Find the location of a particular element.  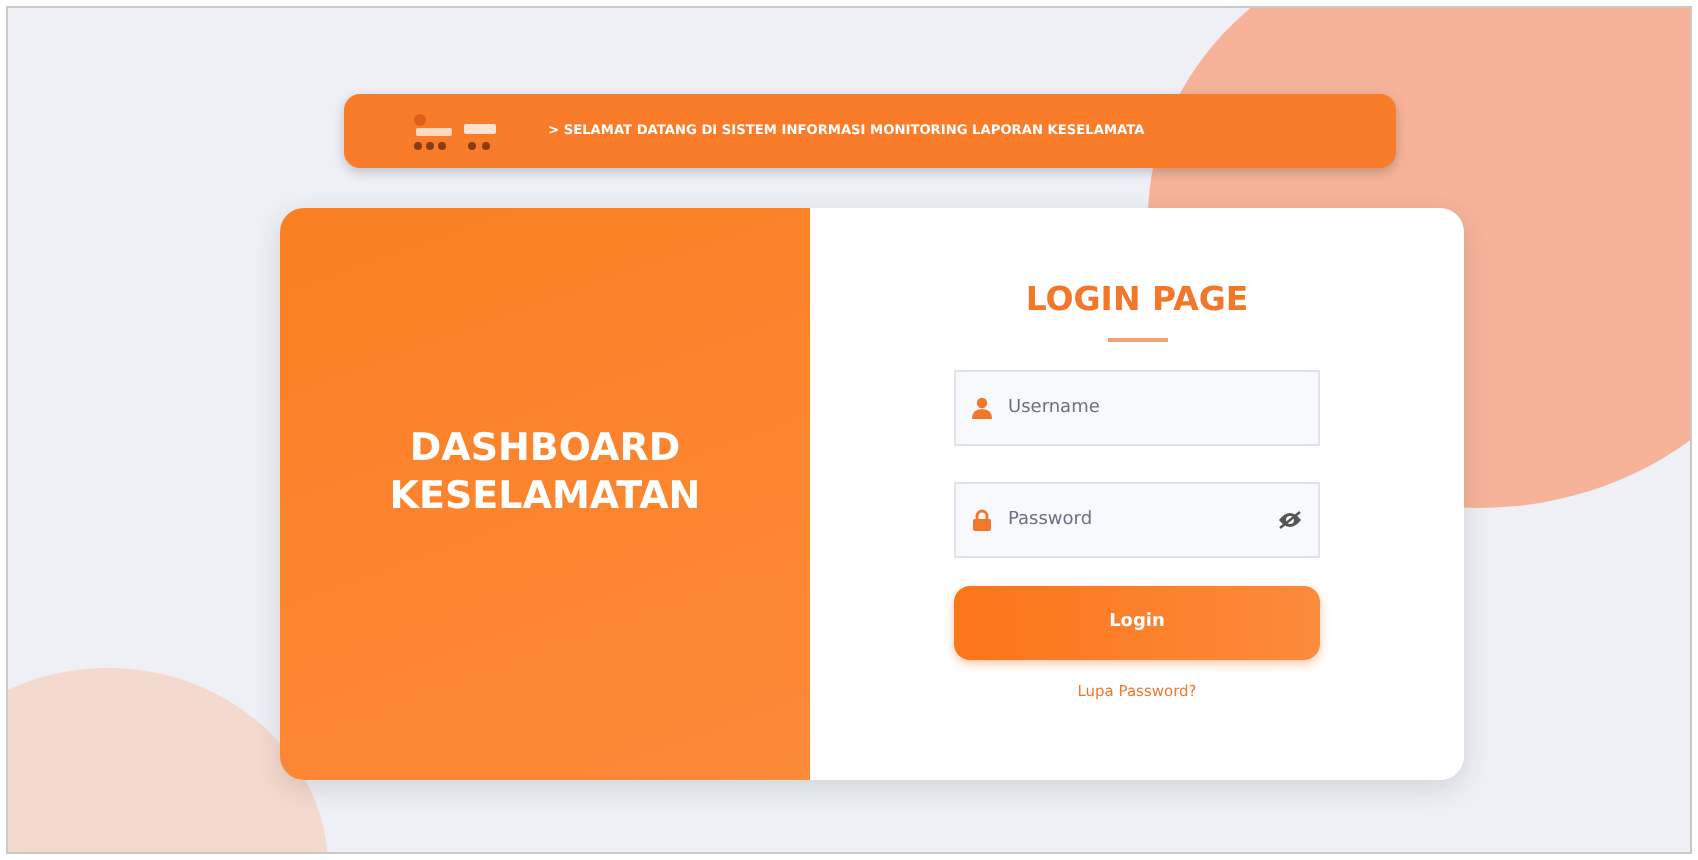

password-field: Password is located at coordinates (1137, 519).